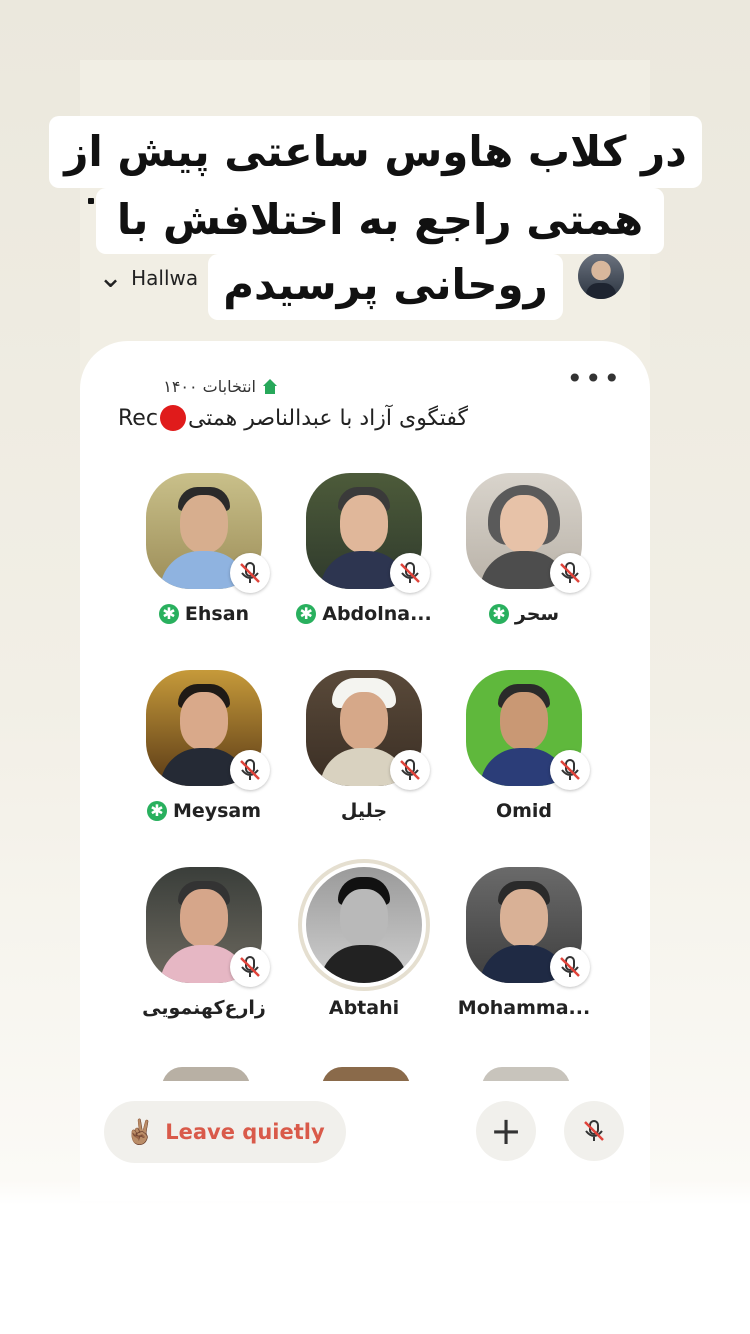 The image size is (750, 1334). What do you see at coordinates (140, 1132) in the screenshot?
I see `peace-hand-icon: ✌🏽` at bounding box center [140, 1132].